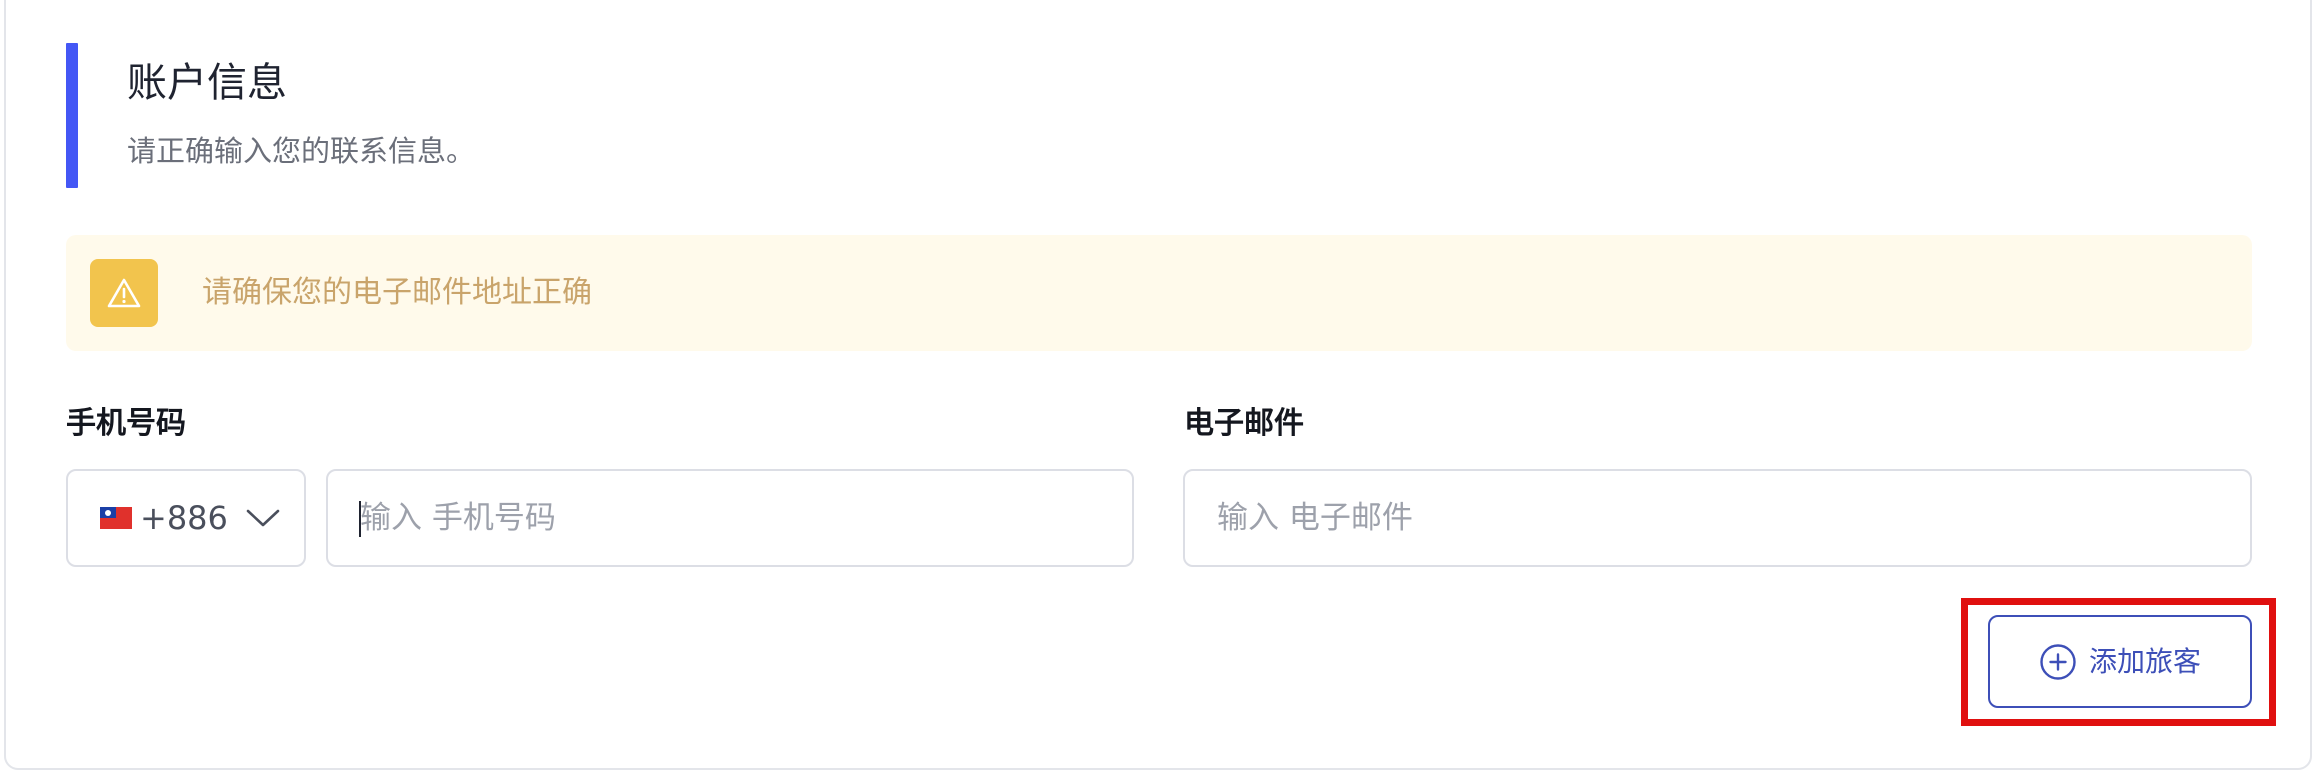  What do you see at coordinates (1159, 293) in the screenshot?
I see `email-warning-alert: 请确保您的电子邮件地址正确` at bounding box center [1159, 293].